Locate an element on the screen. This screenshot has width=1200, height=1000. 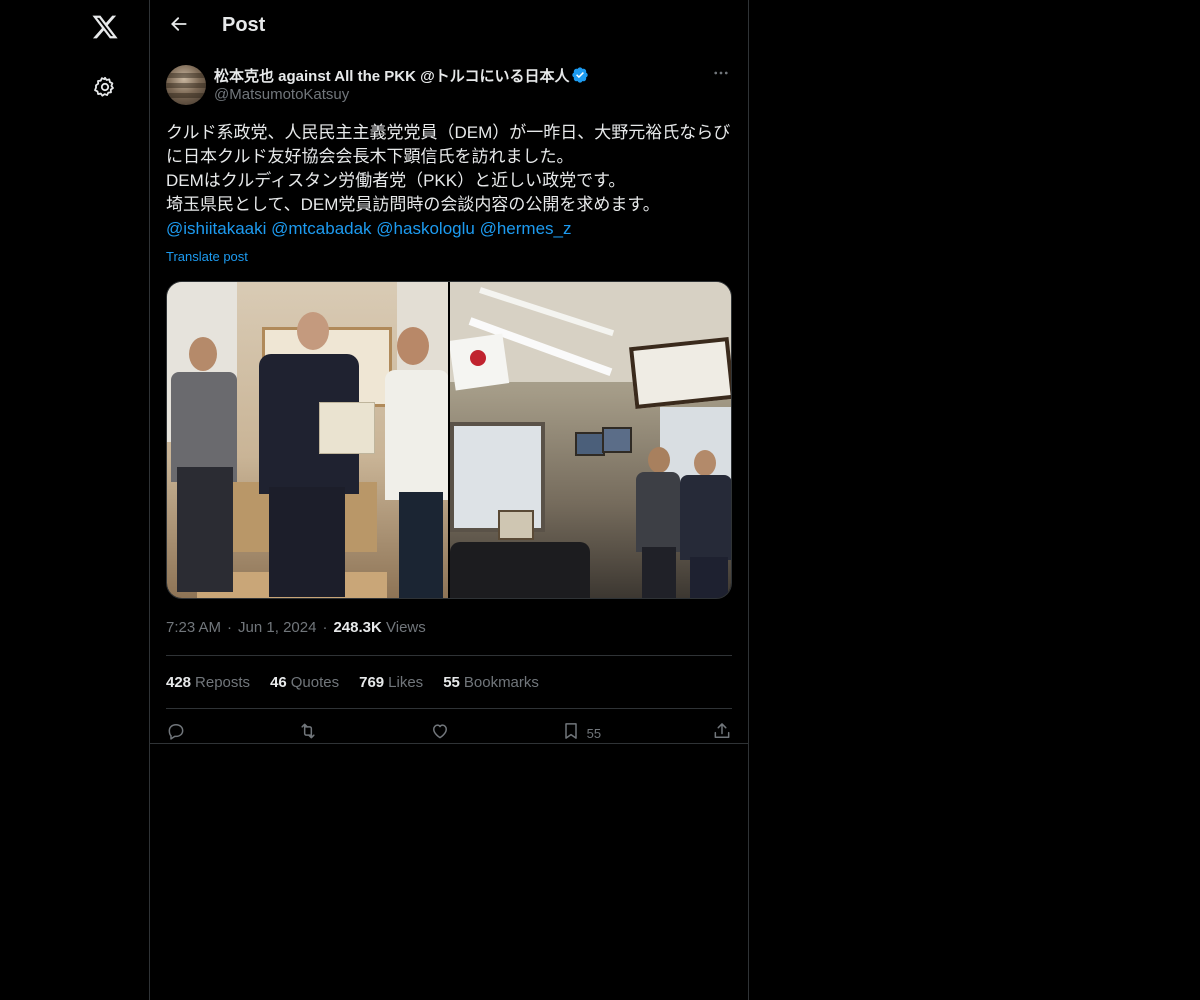
post-line: DEMはクルディスタン労働者党（PKK）と近しい政党です。 is located at coordinates (396, 180).